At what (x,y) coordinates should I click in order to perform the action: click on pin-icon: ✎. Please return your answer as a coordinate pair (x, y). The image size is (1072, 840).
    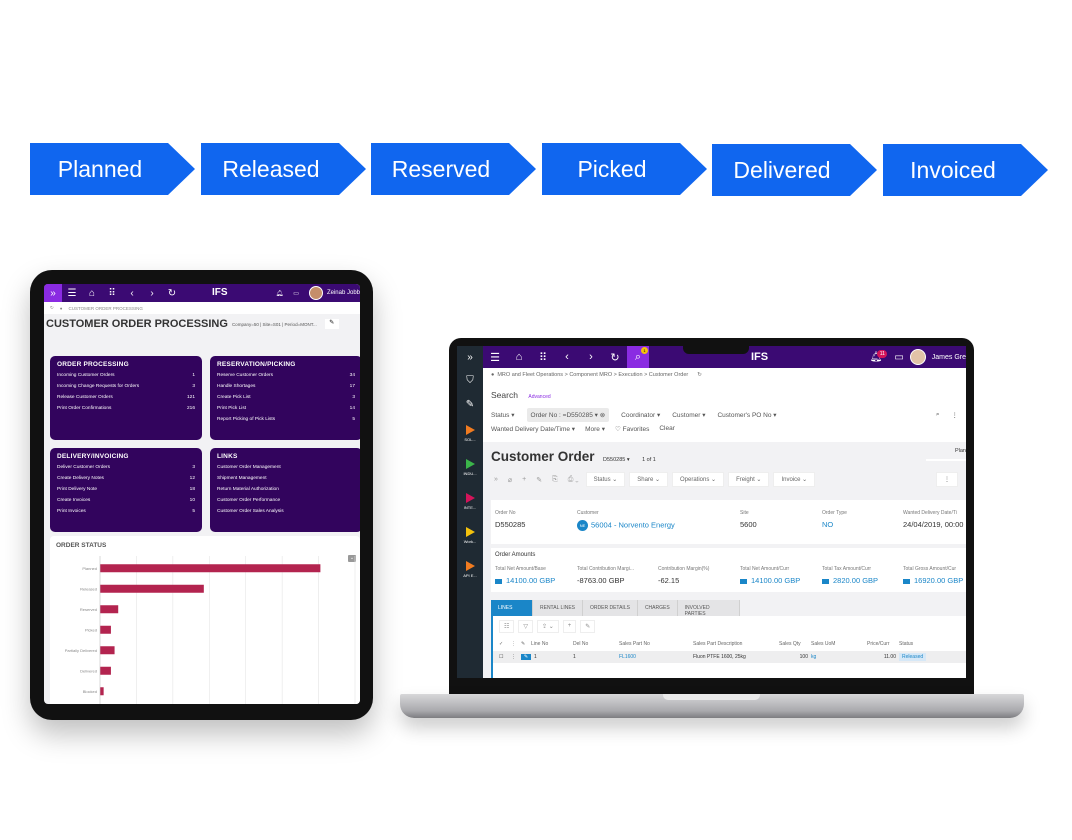
    Looking at the image, I should click on (331, 324).